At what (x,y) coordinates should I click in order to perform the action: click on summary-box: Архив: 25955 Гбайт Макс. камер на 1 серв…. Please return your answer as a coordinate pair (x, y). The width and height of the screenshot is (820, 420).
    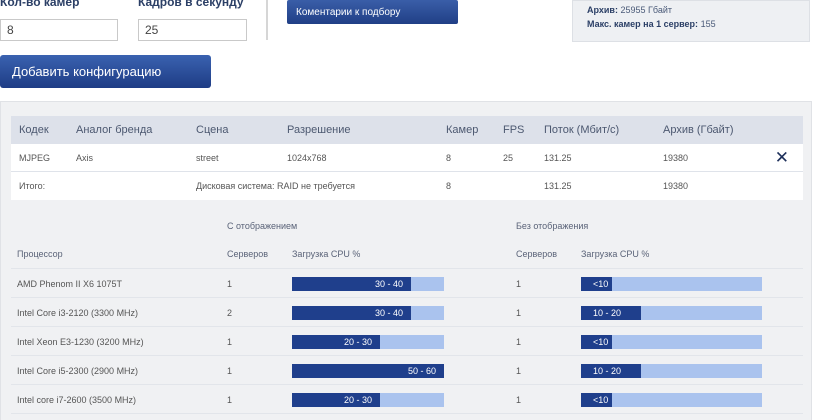
    Looking at the image, I should click on (691, 21).